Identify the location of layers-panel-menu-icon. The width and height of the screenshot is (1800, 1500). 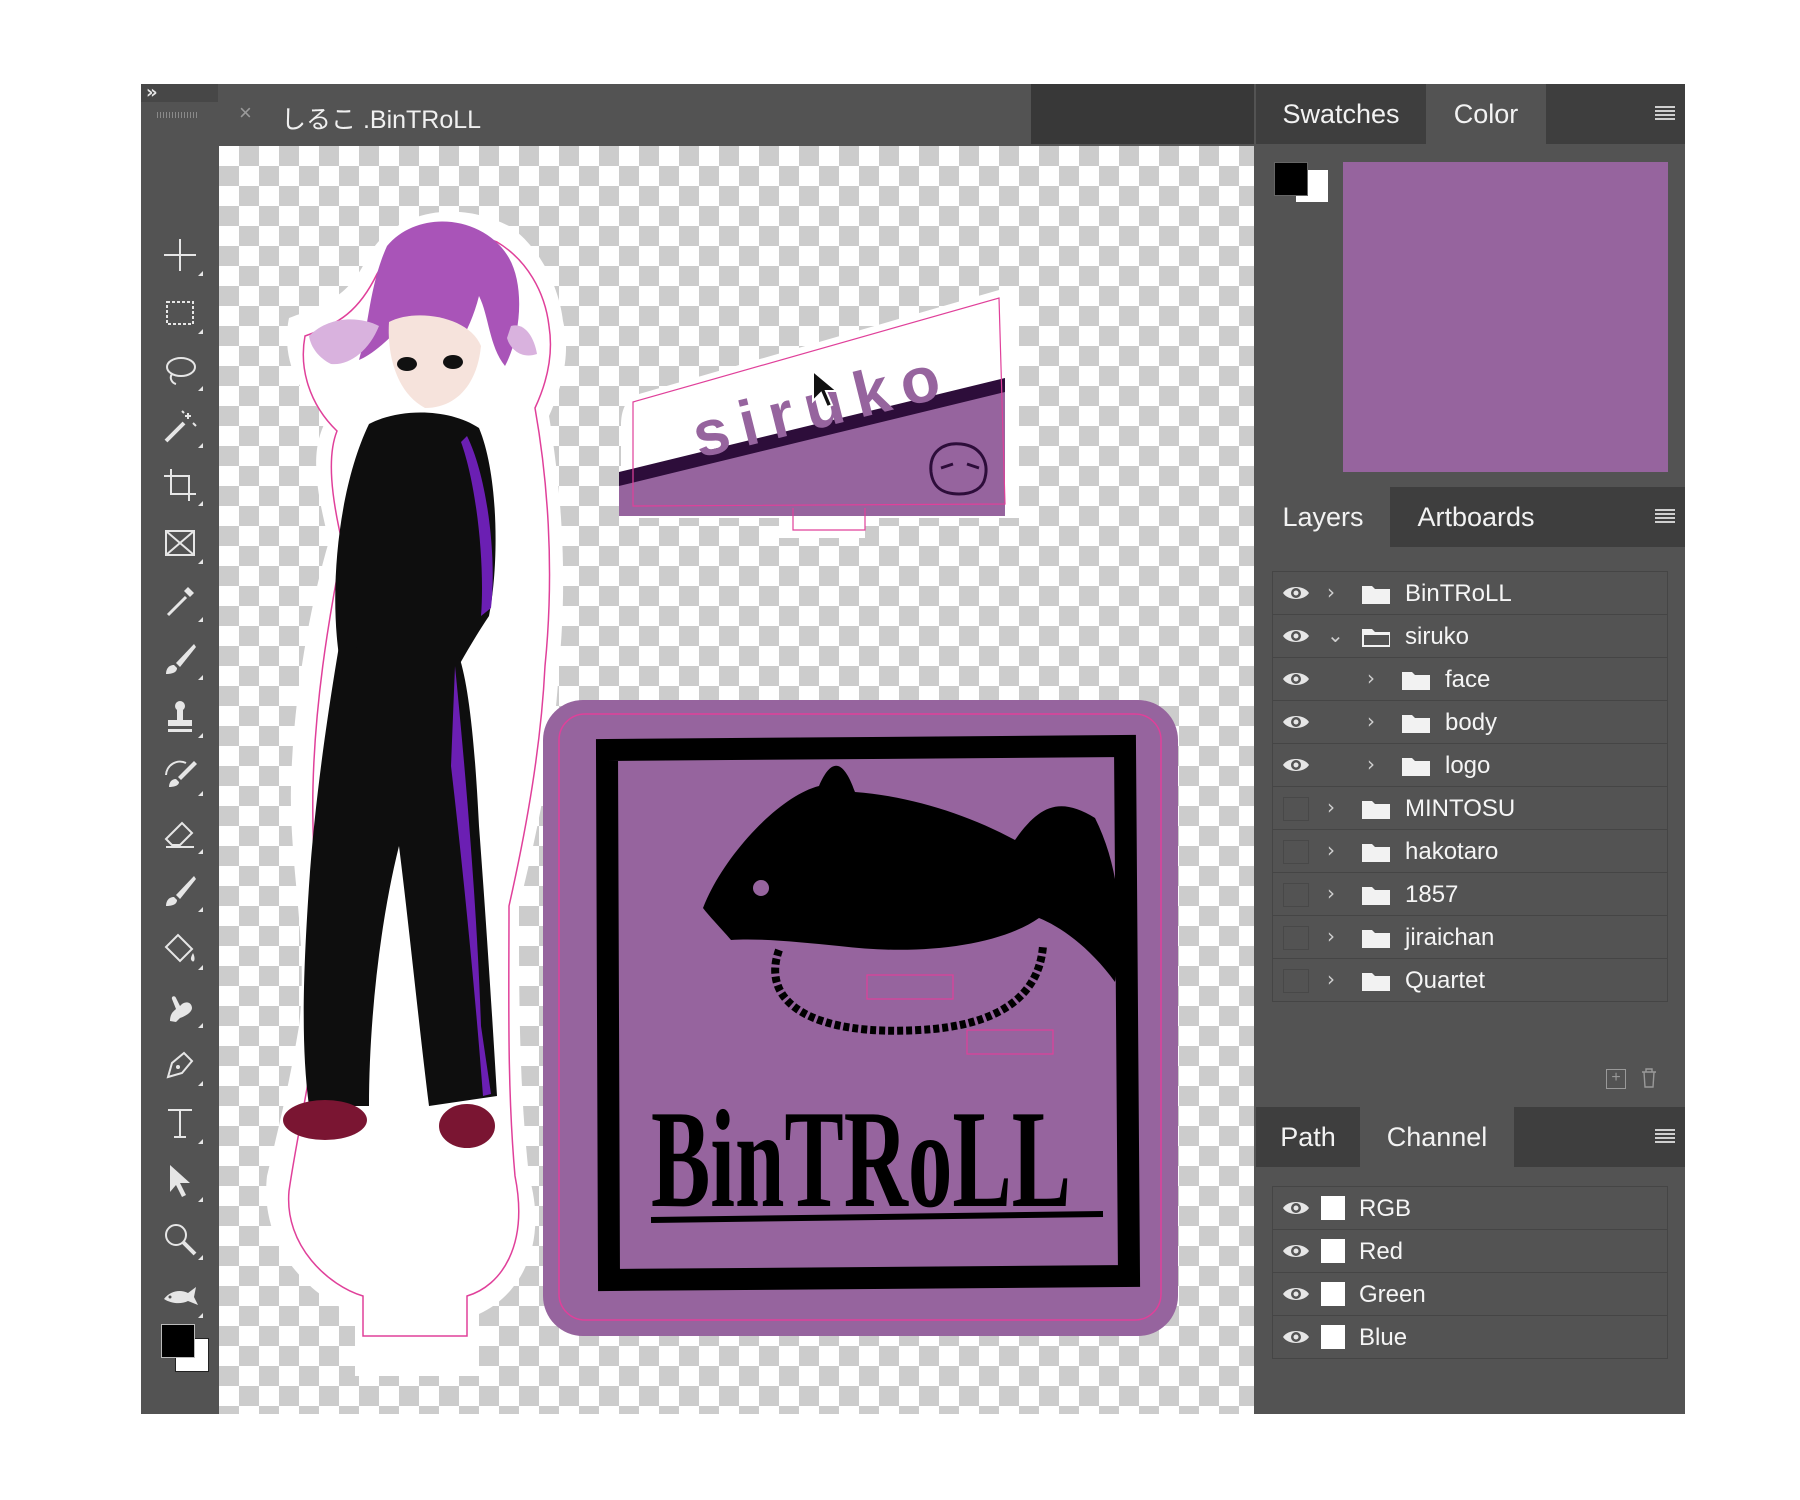
(1665, 516).